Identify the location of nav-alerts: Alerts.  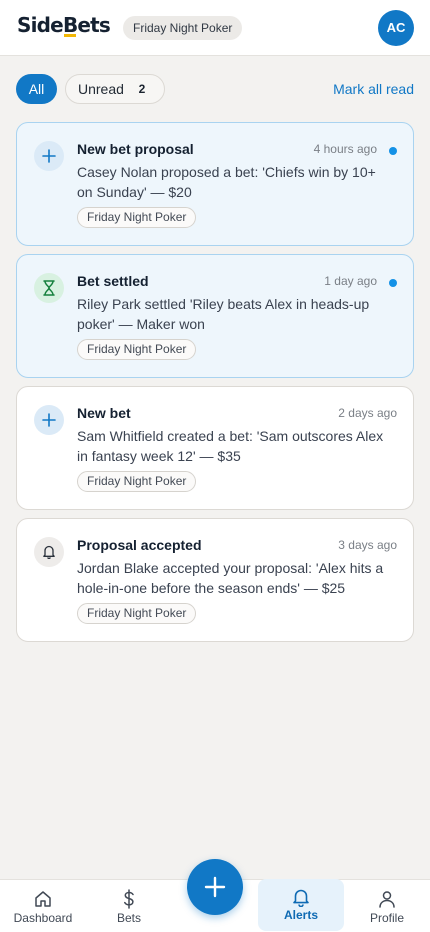
(301, 905).